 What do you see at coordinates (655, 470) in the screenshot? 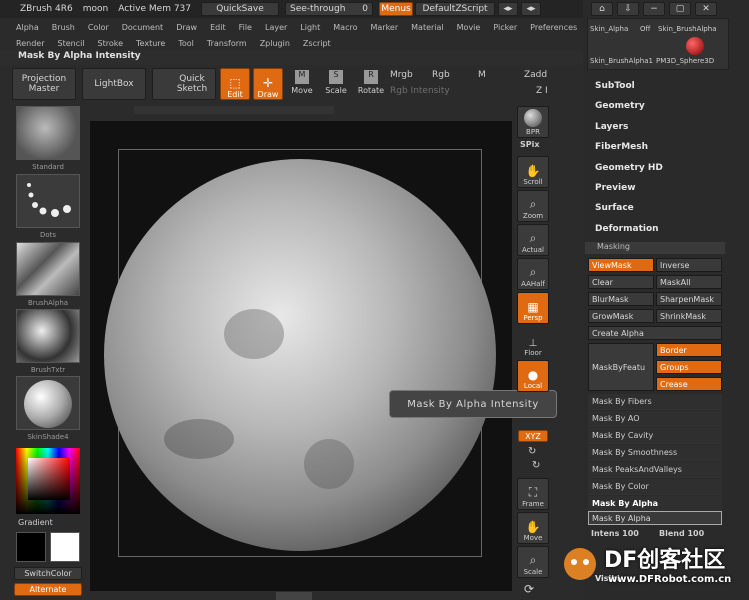
I see `row-mask-peaksandvalleys: Mask PeaksAndValleys` at bounding box center [655, 470].